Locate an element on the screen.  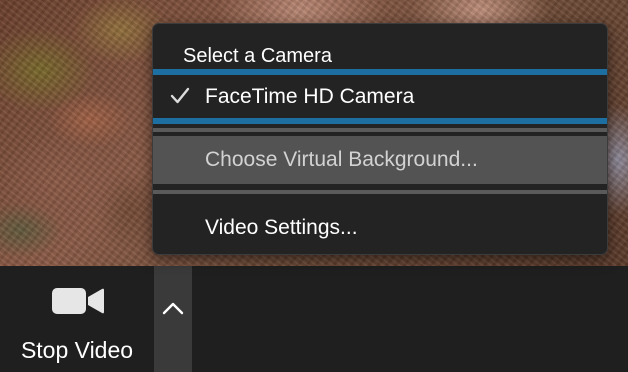
check-icon is located at coordinates (180, 95).